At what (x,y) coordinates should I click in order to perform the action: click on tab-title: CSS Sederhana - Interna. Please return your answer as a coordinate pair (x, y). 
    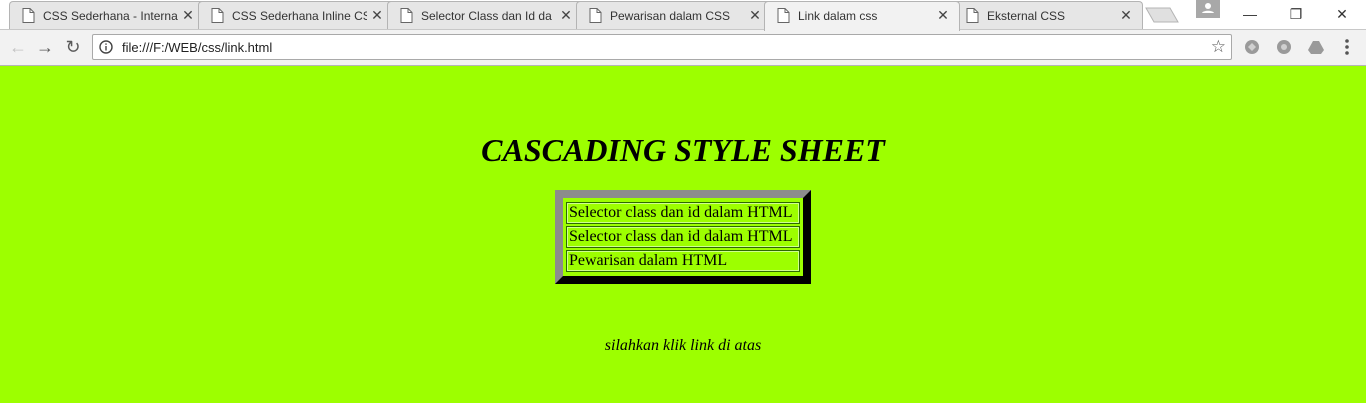
    Looking at the image, I should click on (110, 16).